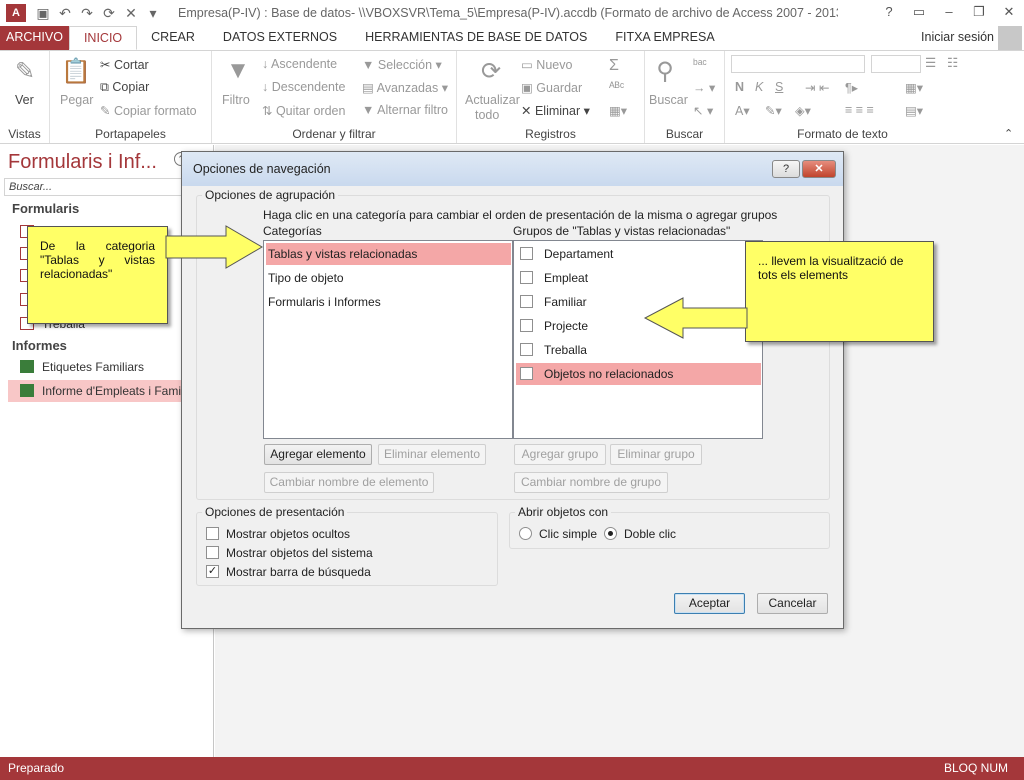 This screenshot has height=780, width=1024. What do you see at coordinates (591, 482) in the screenshot?
I see `rename-group-button: Cambiar nombre de grupo` at bounding box center [591, 482].